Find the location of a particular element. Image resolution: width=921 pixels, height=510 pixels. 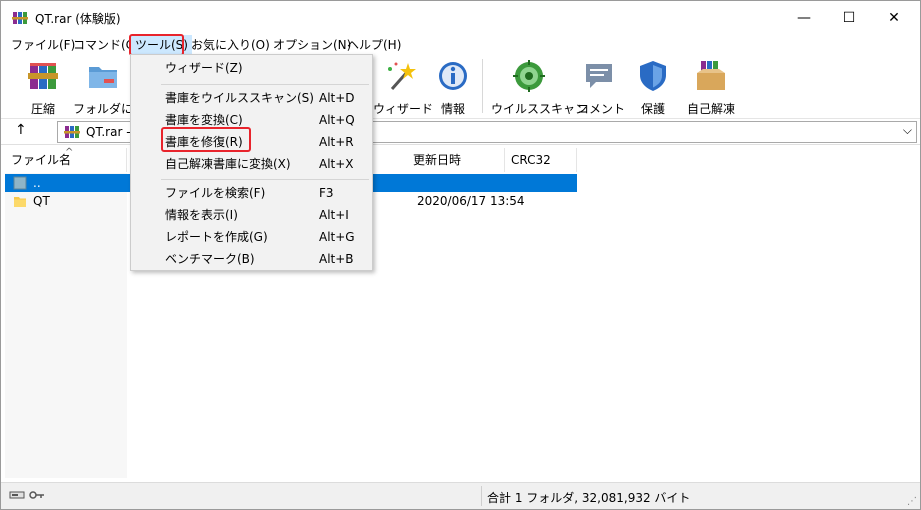

comment-icon is located at coordinates (599, 76).